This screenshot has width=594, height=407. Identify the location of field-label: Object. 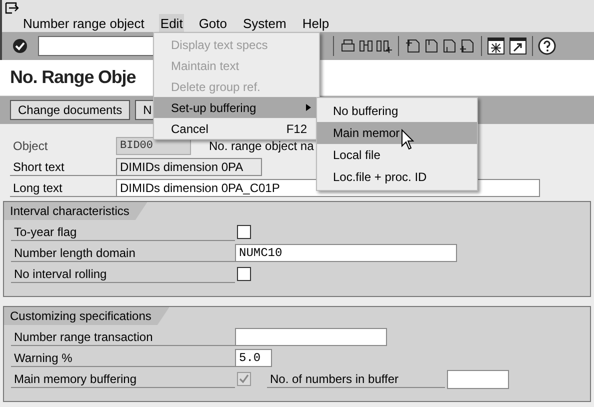
(30, 146).